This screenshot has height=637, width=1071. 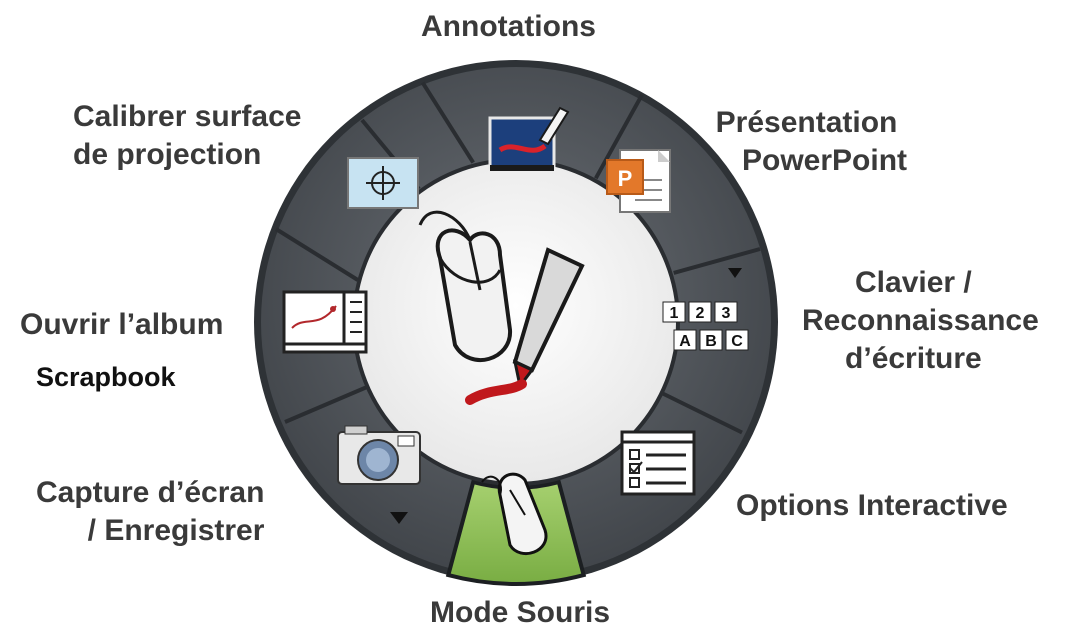 What do you see at coordinates (674, 313) in the screenshot?
I see `key-1: 1` at bounding box center [674, 313].